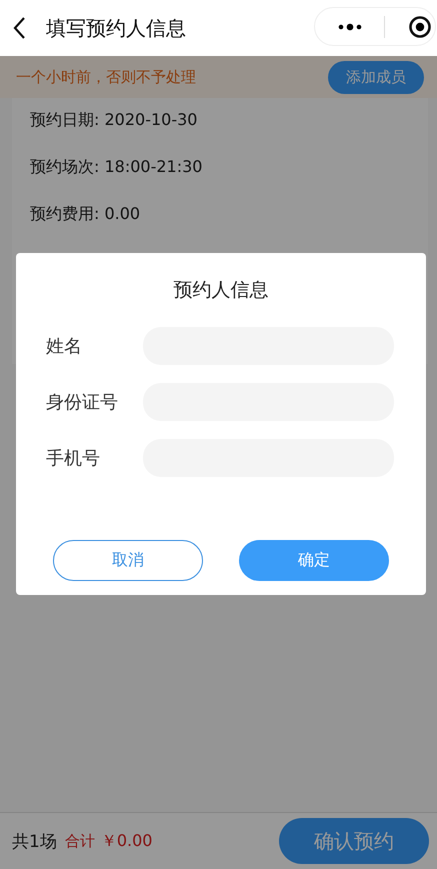 The height and width of the screenshot is (869, 437). What do you see at coordinates (128, 560) in the screenshot?
I see `cancel-button: 取消` at bounding box center [128, 560].